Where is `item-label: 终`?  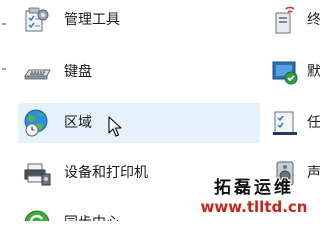
item-label: 终 is located at coordinates (313, 20).